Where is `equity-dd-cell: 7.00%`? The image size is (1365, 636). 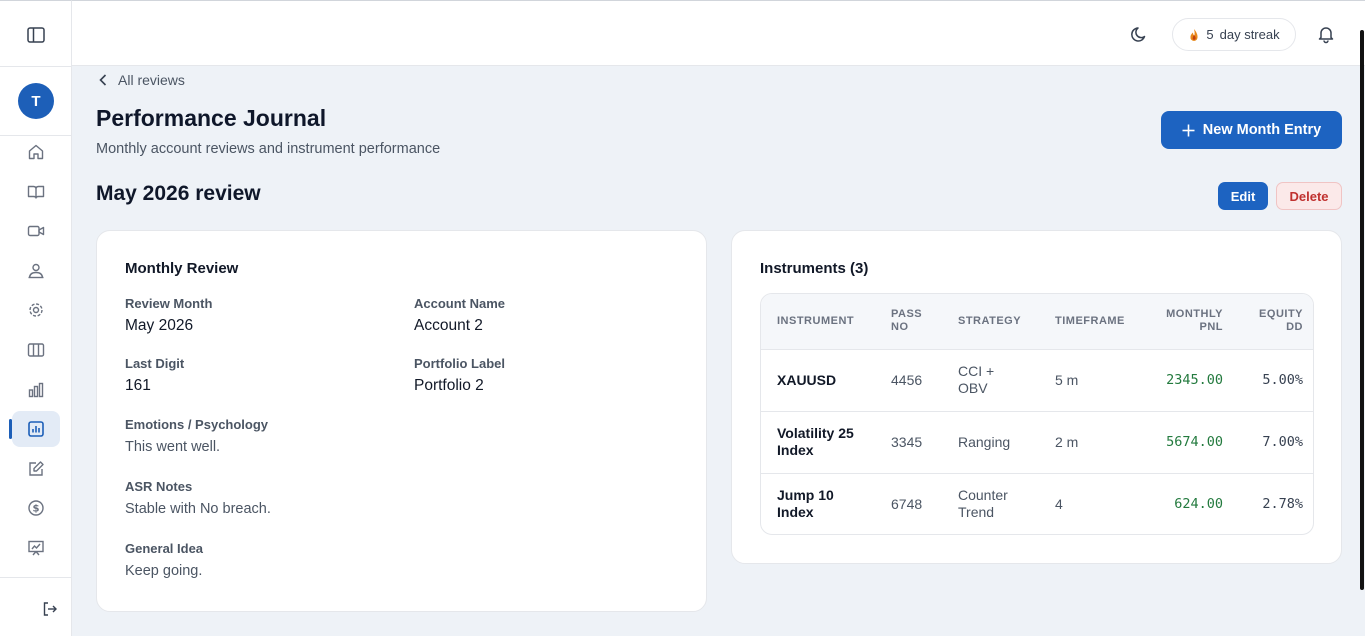 equity-dd-cell: 7.00% is located at coordinates (1282, 441).